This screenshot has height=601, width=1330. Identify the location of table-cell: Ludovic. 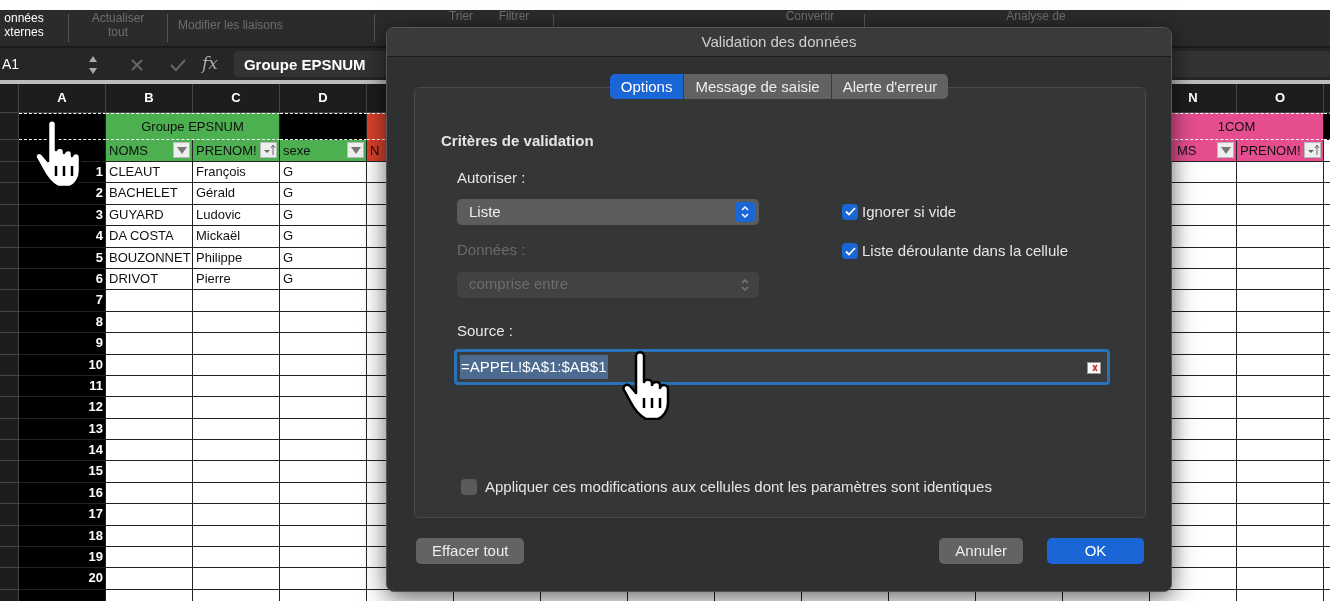
(236, 215).